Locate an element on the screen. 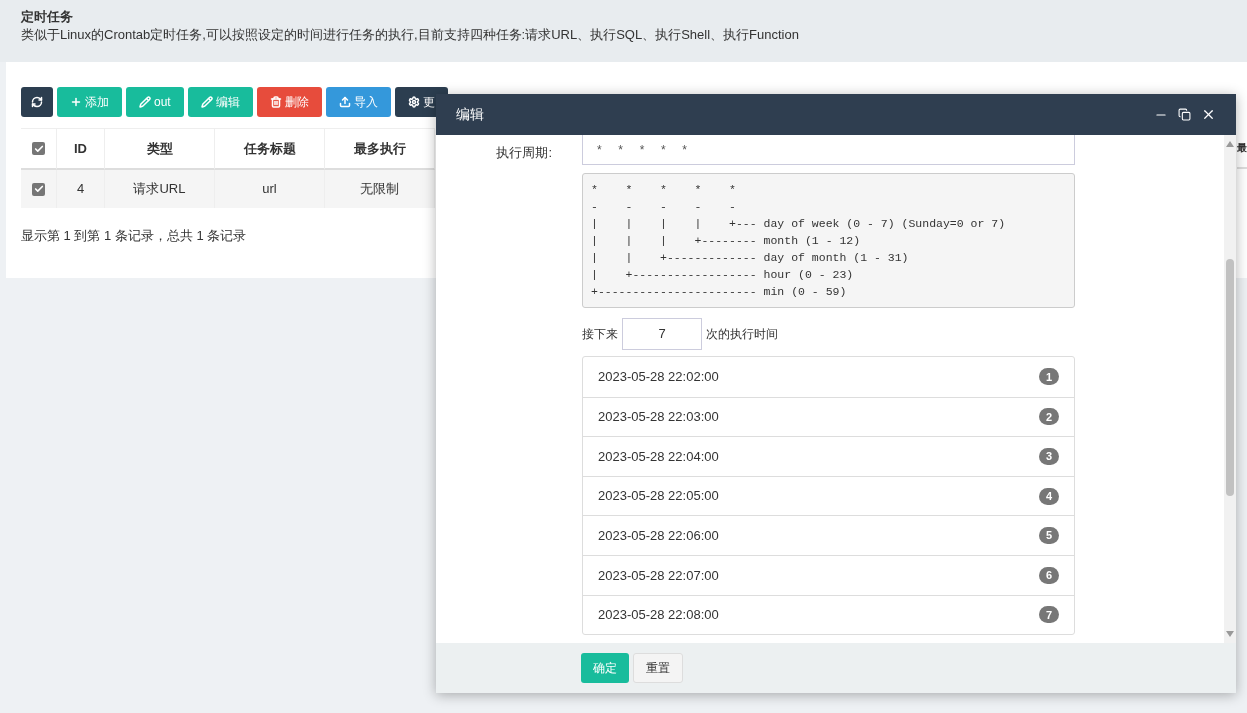 This screenshot has width=1247, height=713. run-count-input: 7 is located at coordinates (662, 334).